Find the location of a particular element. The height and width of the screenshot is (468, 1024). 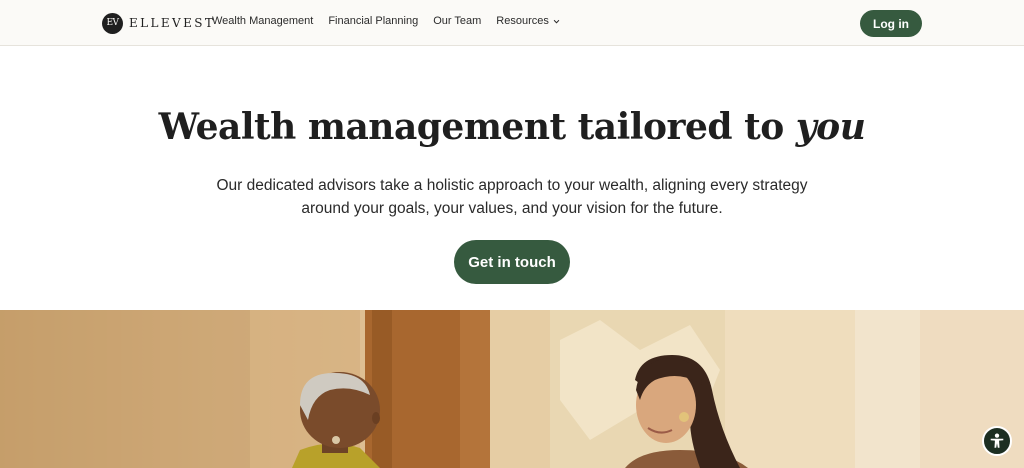

nav-item-resources: Resources is located at coordinates (528, 21).